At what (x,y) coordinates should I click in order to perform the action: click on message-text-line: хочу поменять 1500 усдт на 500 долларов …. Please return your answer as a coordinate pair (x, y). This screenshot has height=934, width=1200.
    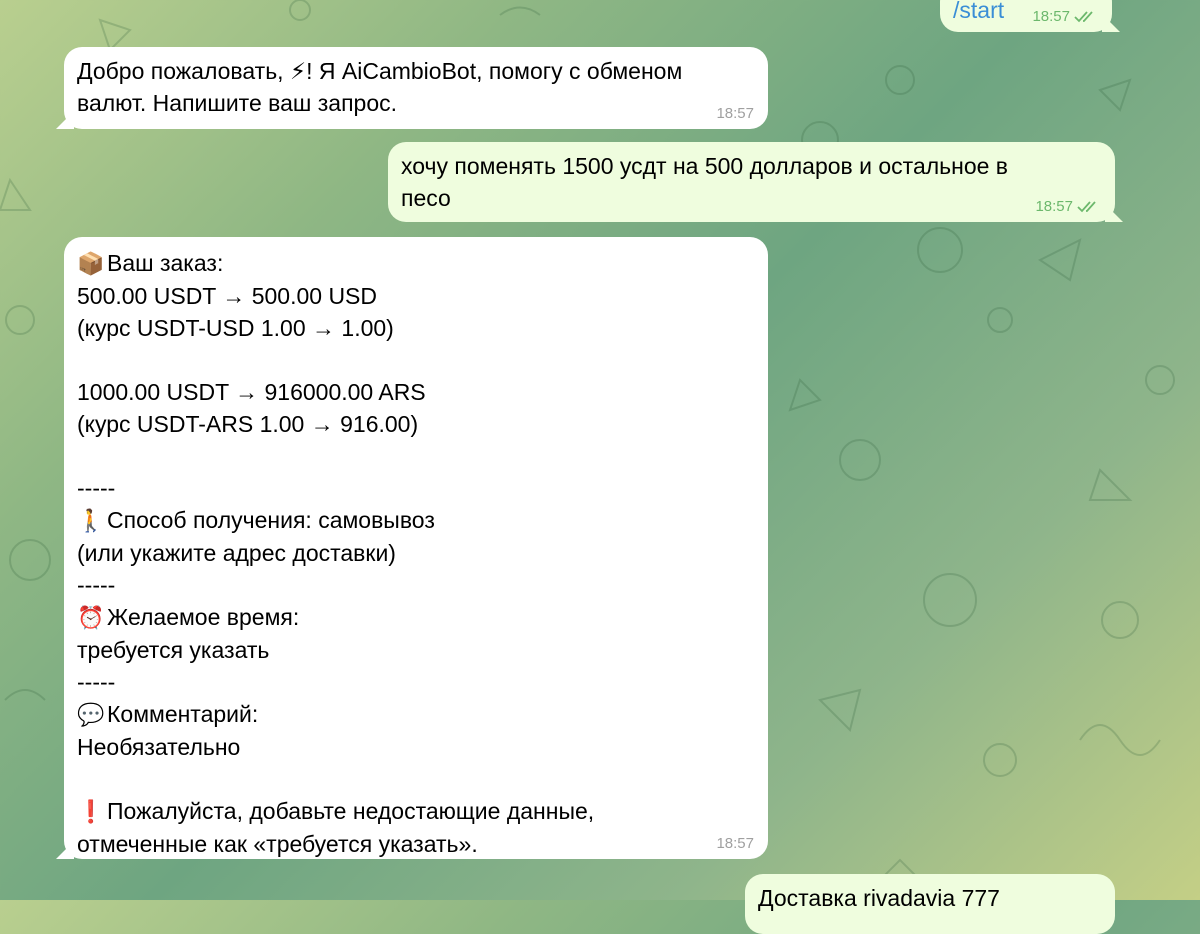
    Looking at the image, I should click on (705, 166).